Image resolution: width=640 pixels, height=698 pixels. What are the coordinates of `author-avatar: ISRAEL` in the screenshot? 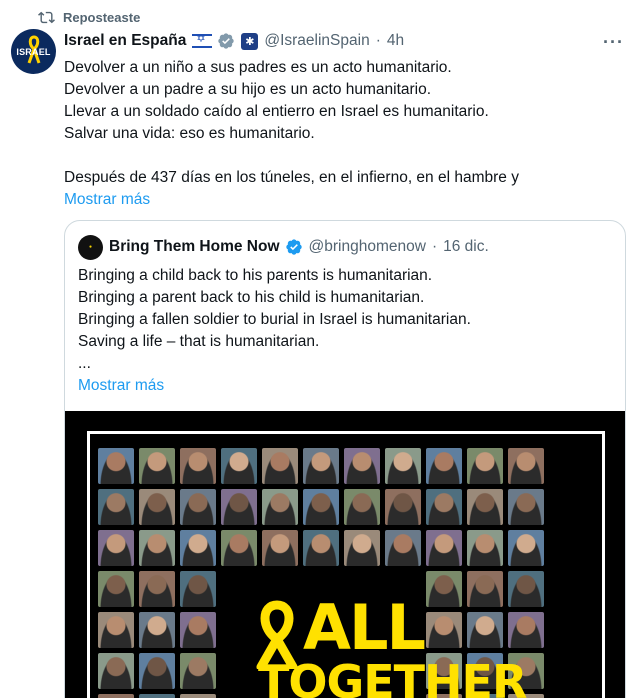 It's located at (33, 51).